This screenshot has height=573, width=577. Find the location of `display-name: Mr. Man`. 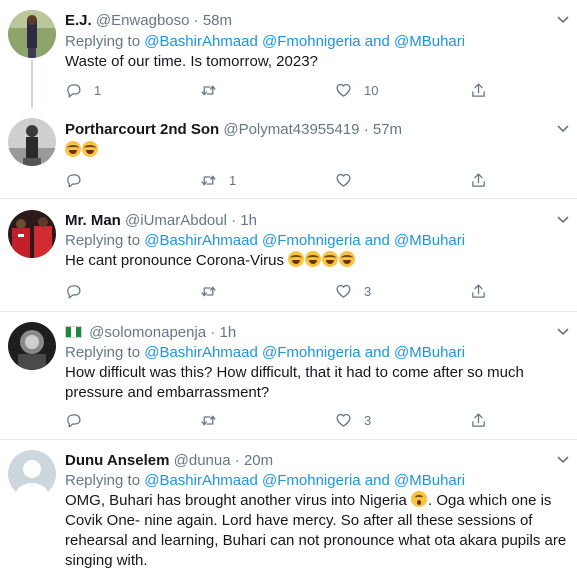

display-name: Mr. Man is located at coordinates (93, 220).